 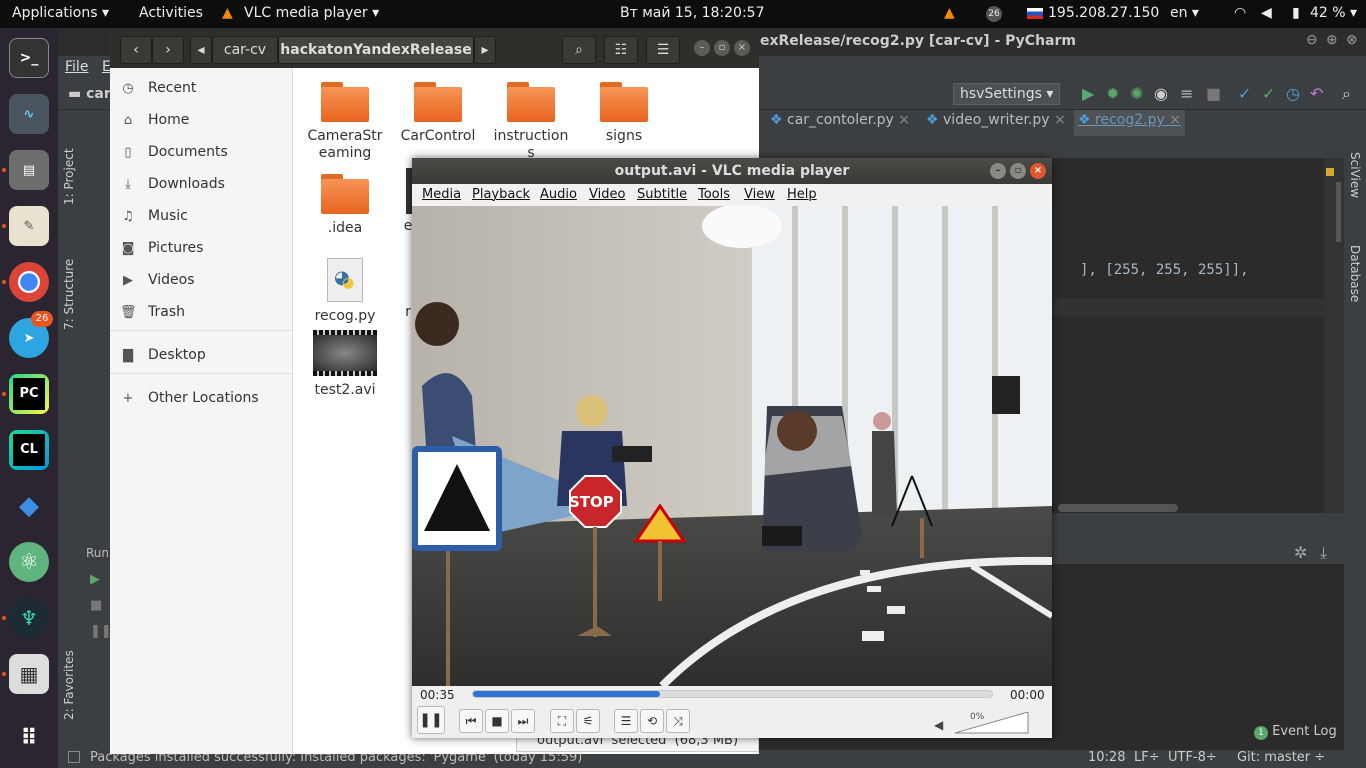 What do you see at coordinates (29, 226) in the screenshot?
I see `text-editor-icon: ✎` at bounding box center [29, 226].